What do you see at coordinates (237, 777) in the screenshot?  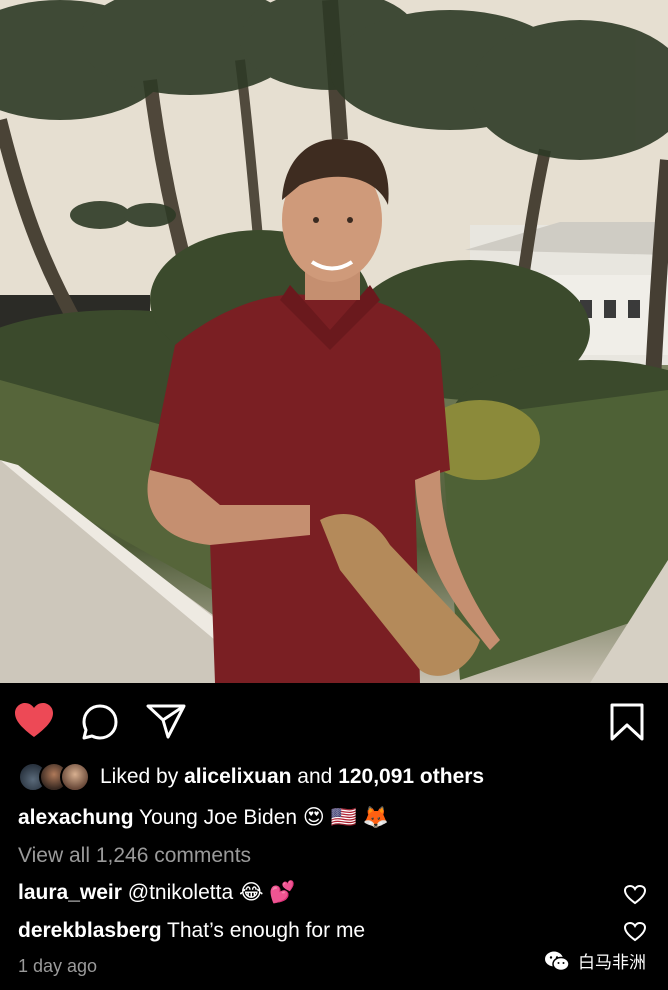 I see `liked-by-username: alicelixuan` at bounding box center [237, 777].